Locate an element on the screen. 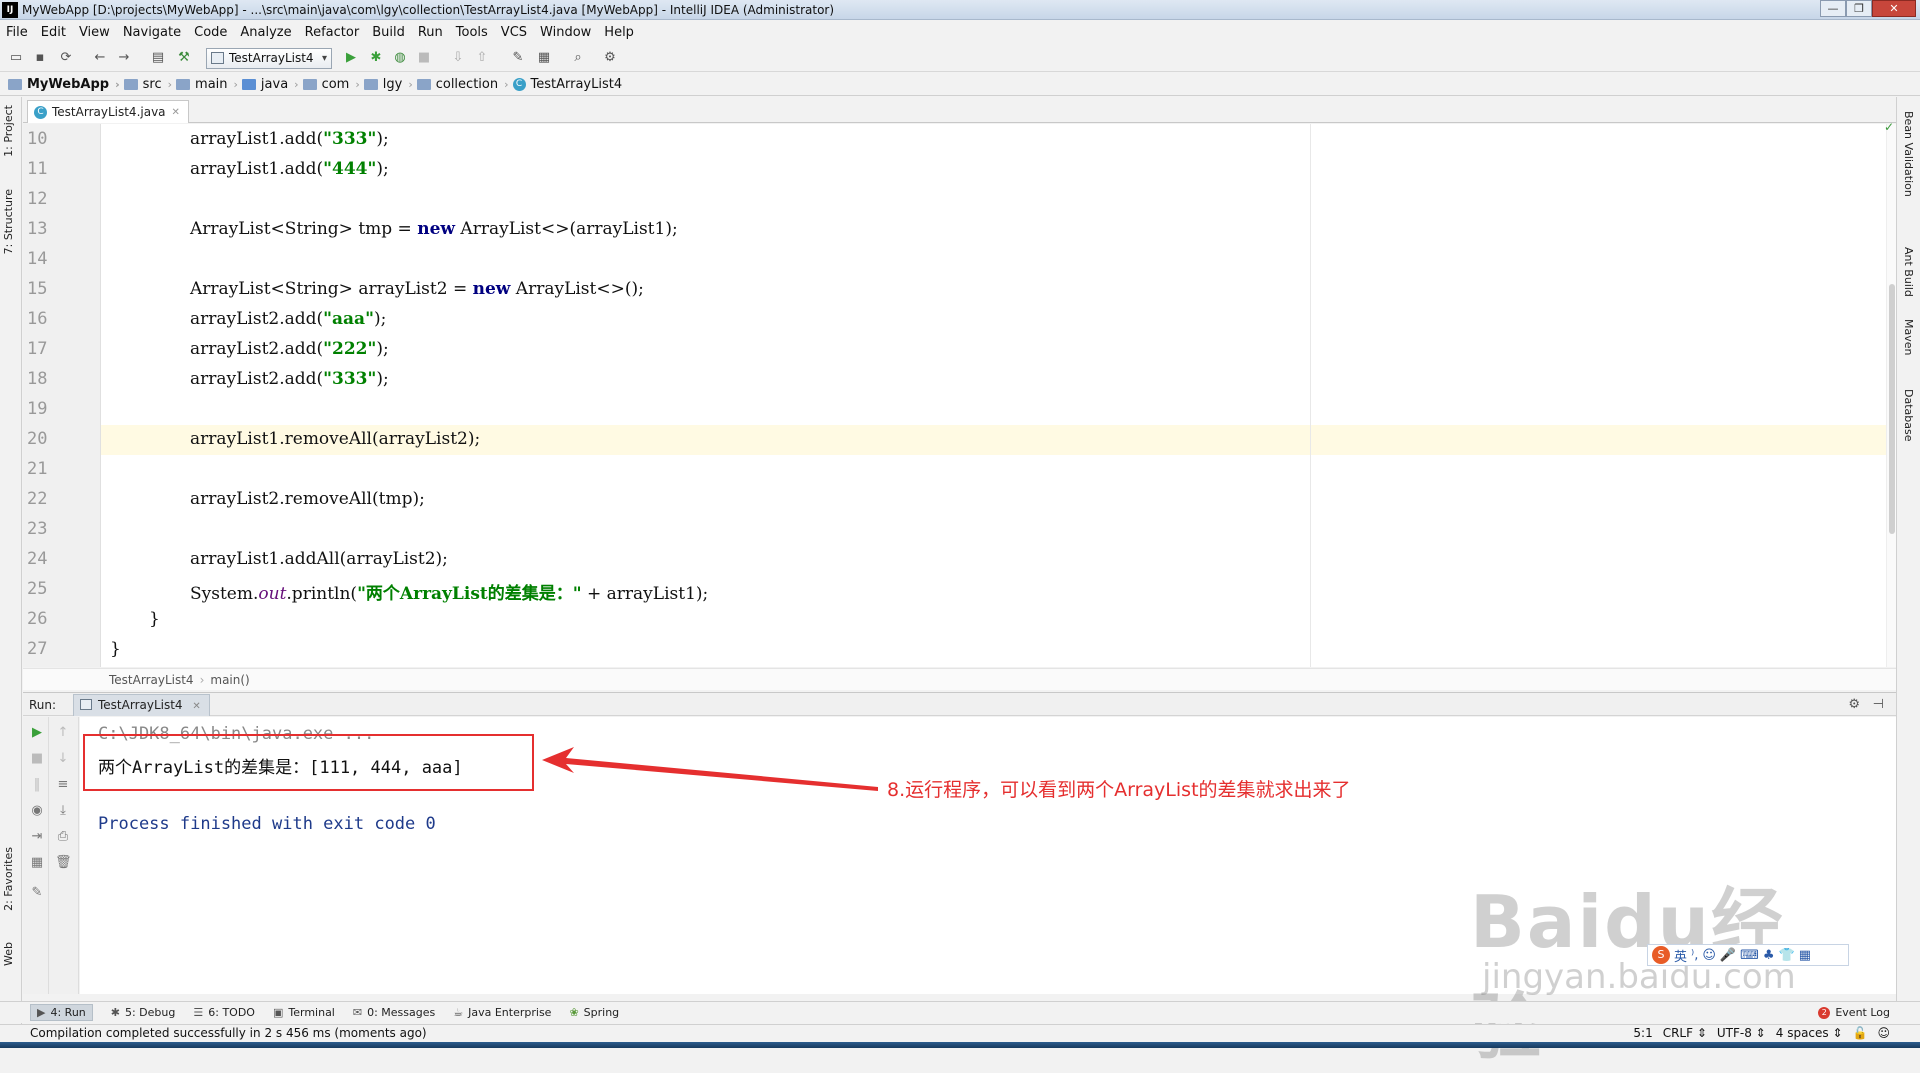 The image size is (1920, 1073). tab-structure: 7: Structure is located at coordinates (8, 221).